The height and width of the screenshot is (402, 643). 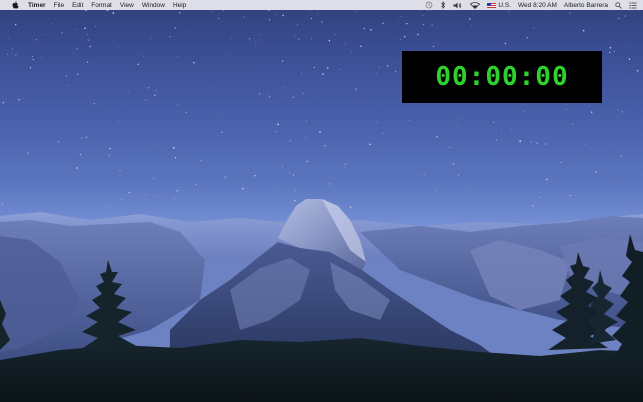 I want to click on volume-icon, so click(x=458, y=5).